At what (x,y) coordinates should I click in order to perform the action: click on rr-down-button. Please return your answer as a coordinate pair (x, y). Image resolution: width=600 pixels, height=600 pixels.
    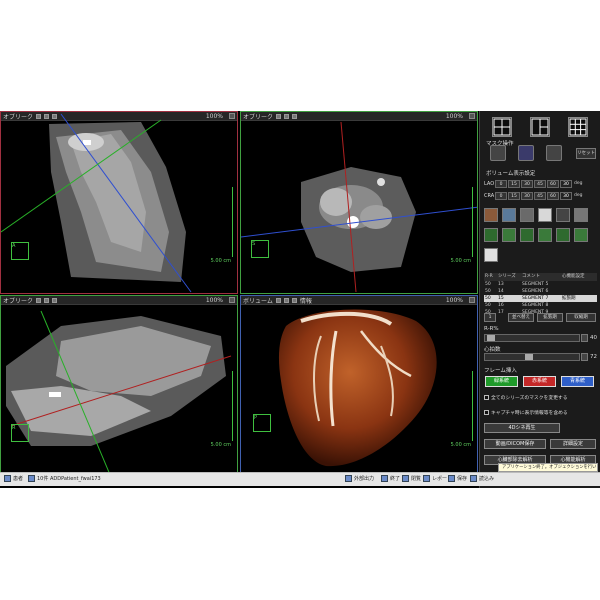
    Looking at the image, I should click on (584, 338).